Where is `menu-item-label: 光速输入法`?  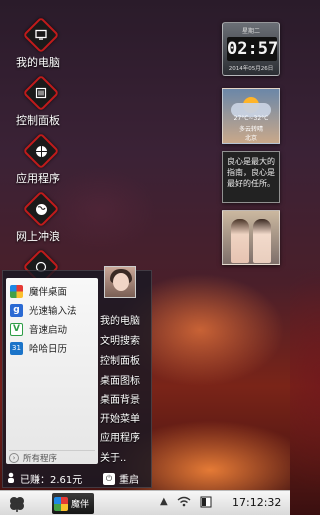 menu-item-label: 光速输入法 is located at coordinates (53, 311).